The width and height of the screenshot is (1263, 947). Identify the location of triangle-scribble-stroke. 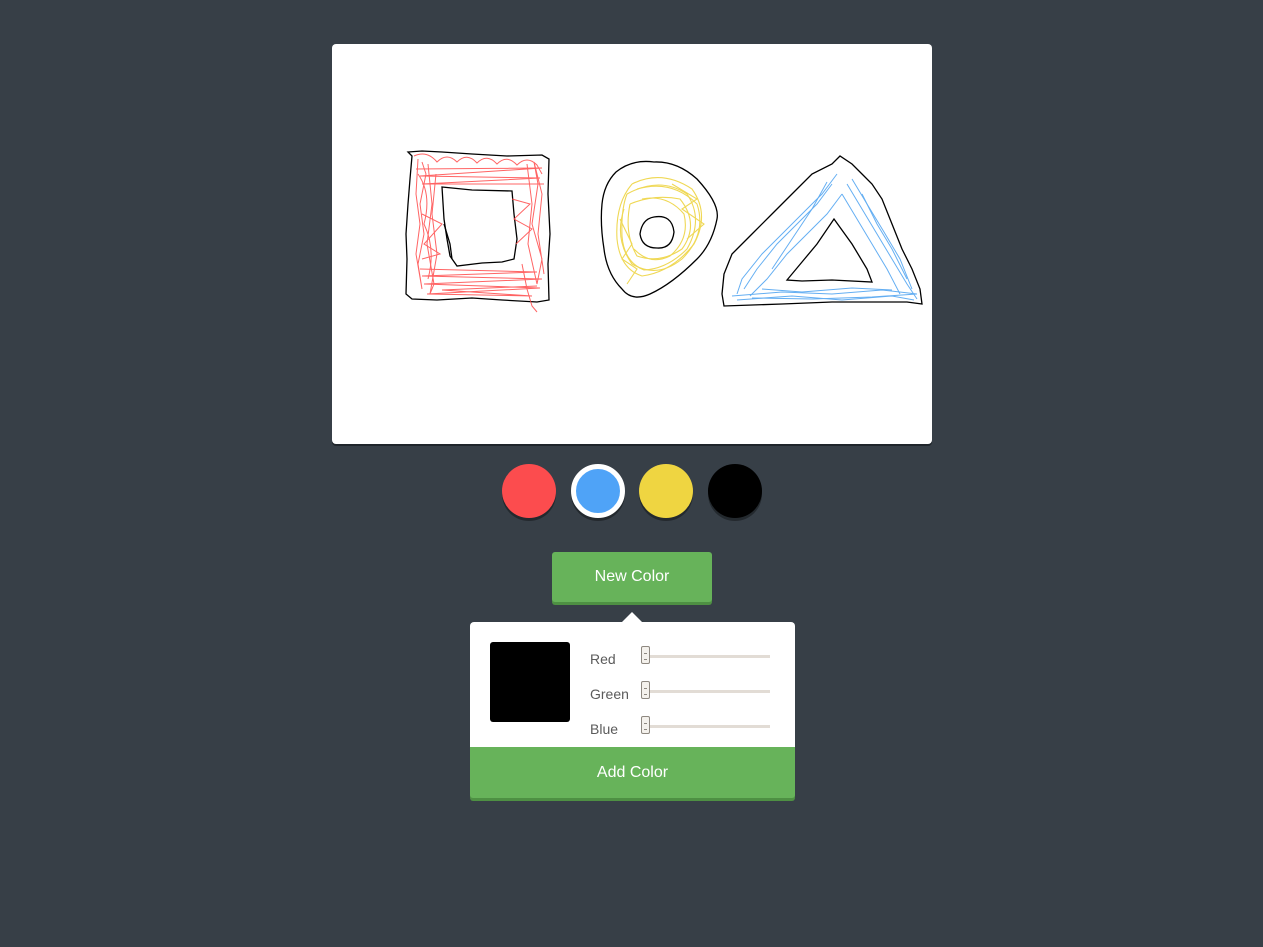
(824, 237).